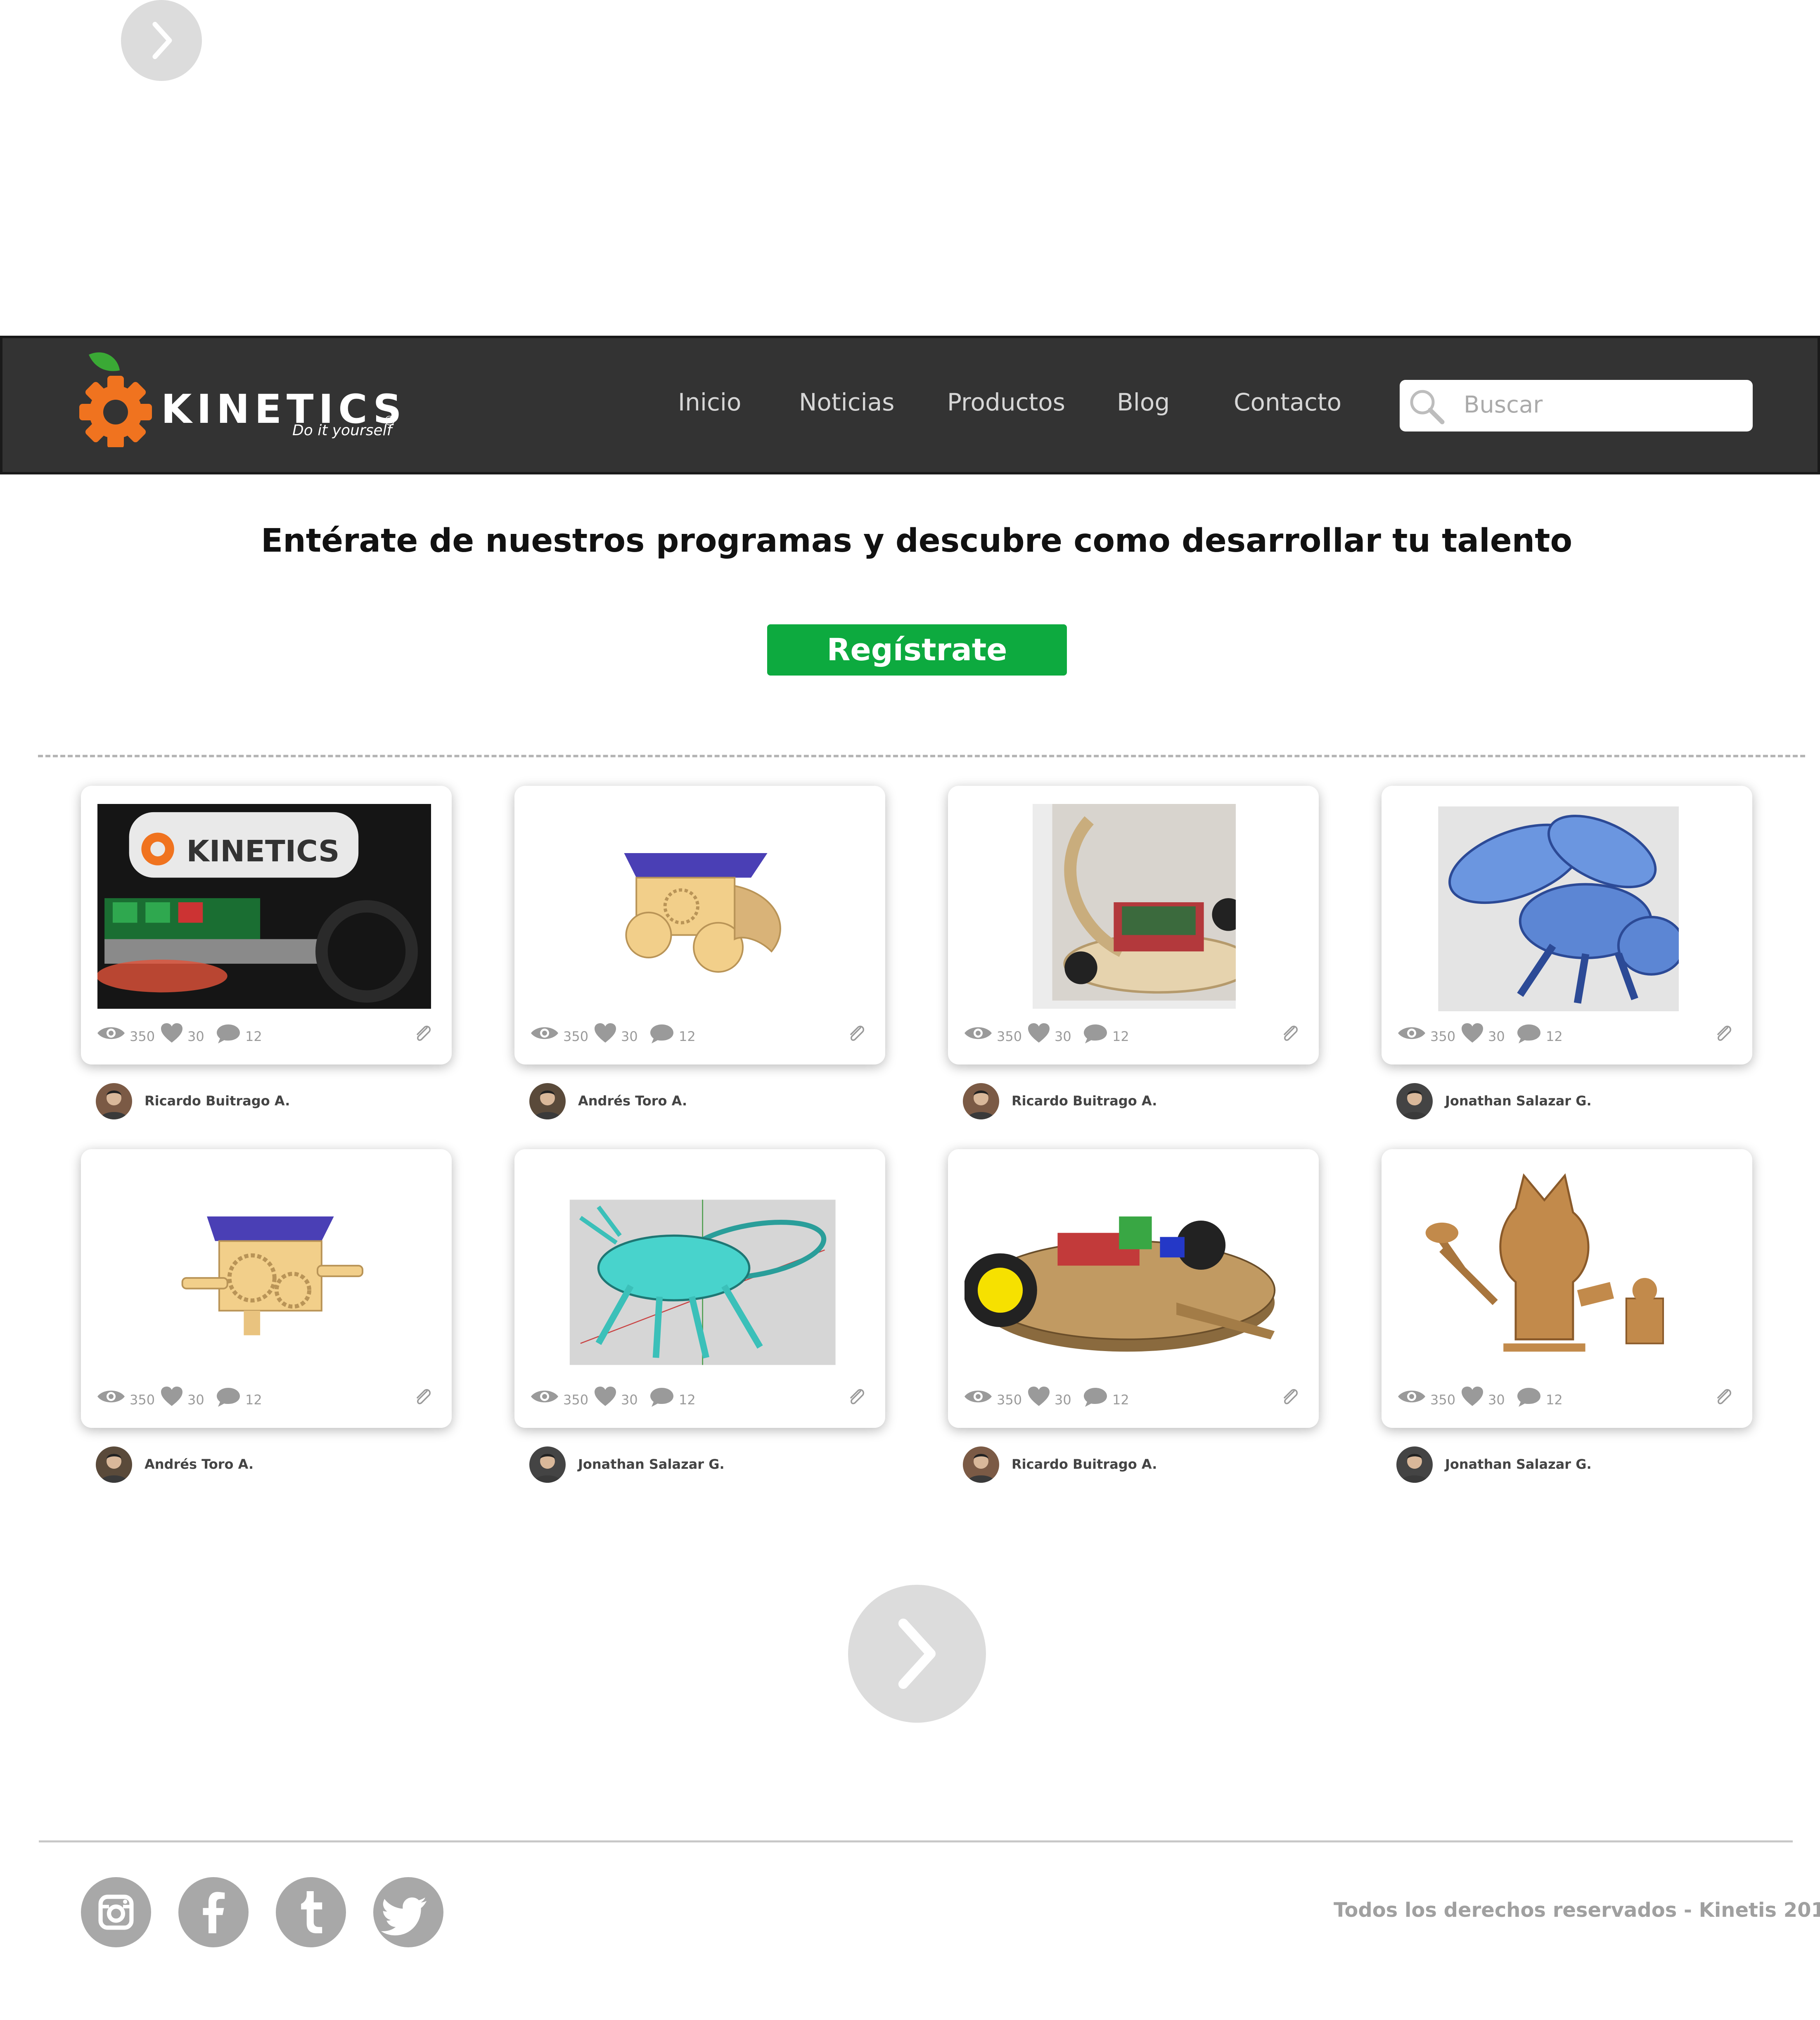 This screenshot has height=2020, width=1820. Describe the element at coordinates (263, 851) in the screenshot. I see `svg-text: KINETICS` at that location.